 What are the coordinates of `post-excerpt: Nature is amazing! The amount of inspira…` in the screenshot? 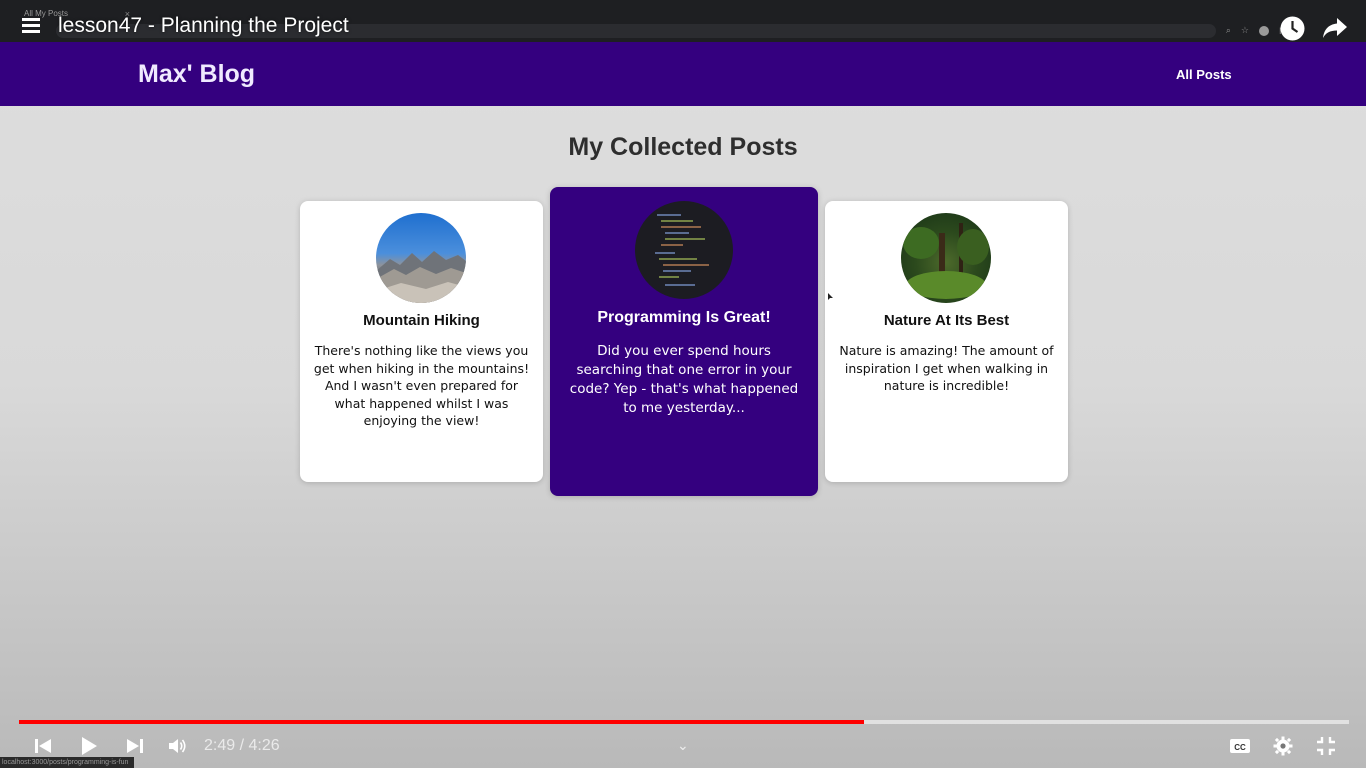 It's located at (946, 368).